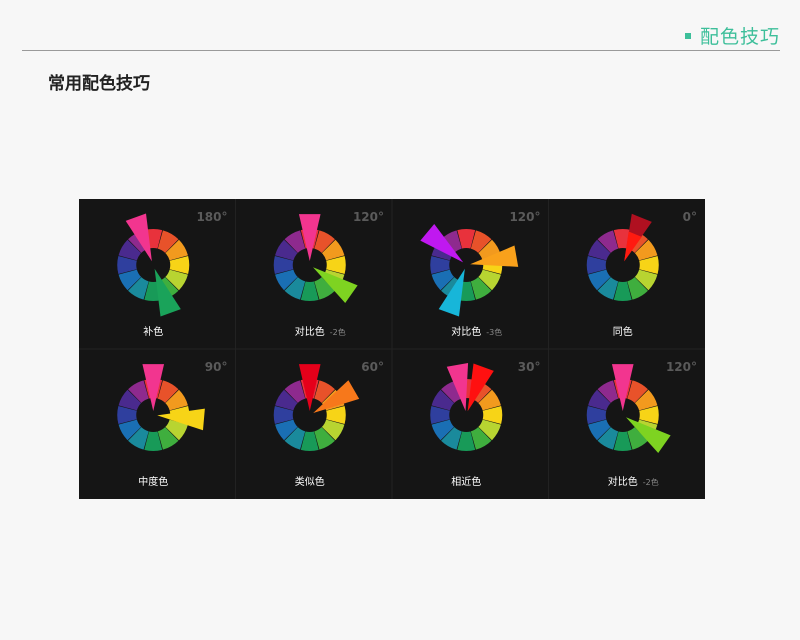 This screenshot has width=800, height=640. What do you see at coordinates (466, 481) in the screenshot?
I see `scheme-label: 相近色` at bounding box center [466, 481].